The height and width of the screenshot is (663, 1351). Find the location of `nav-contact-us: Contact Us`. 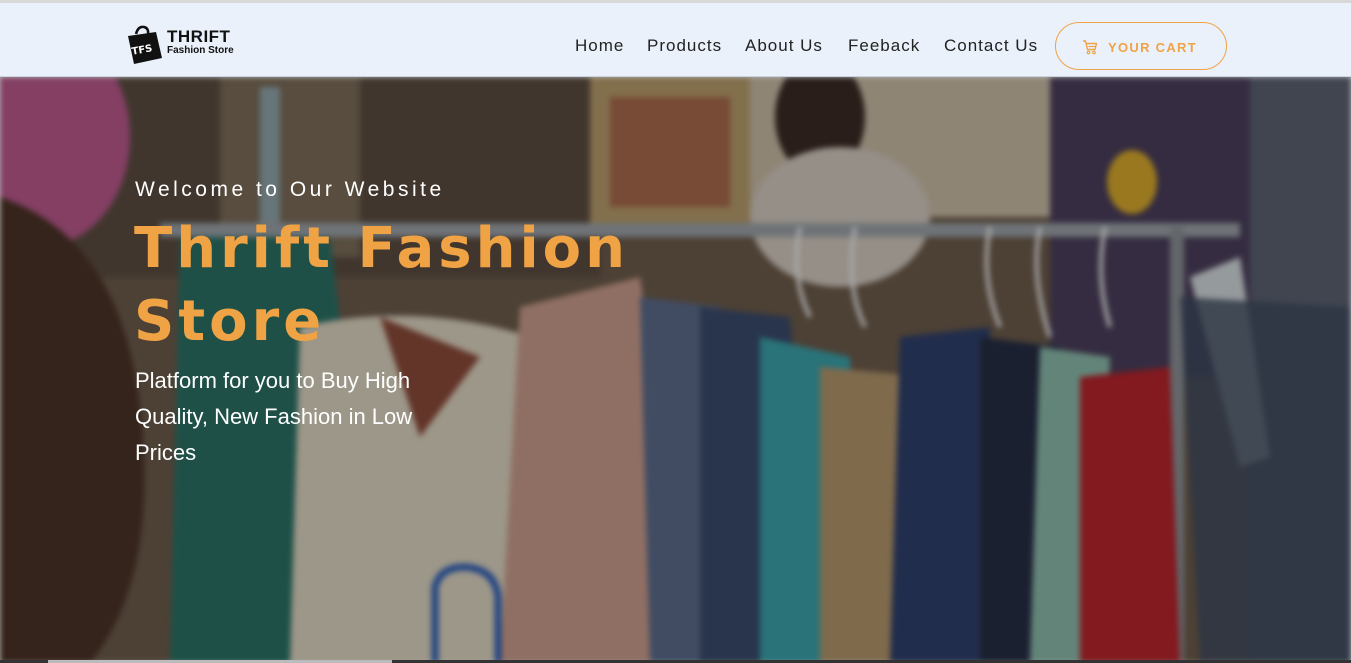

nav-contact-us: Contact Us is located at coordinates (991, 46).